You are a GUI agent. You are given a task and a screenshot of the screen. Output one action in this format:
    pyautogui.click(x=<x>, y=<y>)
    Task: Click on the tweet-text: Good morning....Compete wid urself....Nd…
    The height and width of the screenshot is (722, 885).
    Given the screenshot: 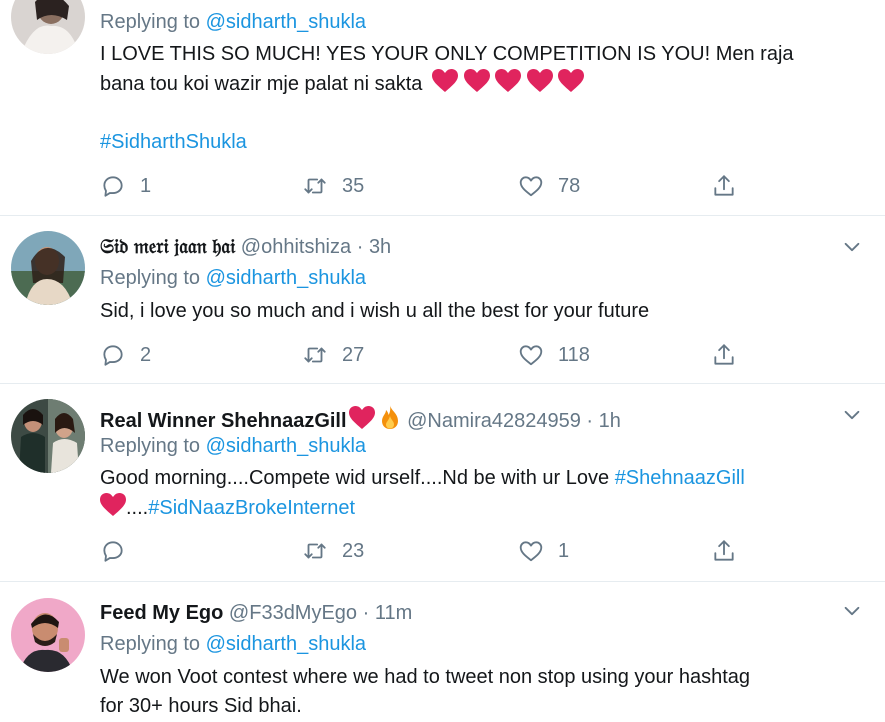 What is the action you would take?
    pyautogui.click(x=480, y=493)
    